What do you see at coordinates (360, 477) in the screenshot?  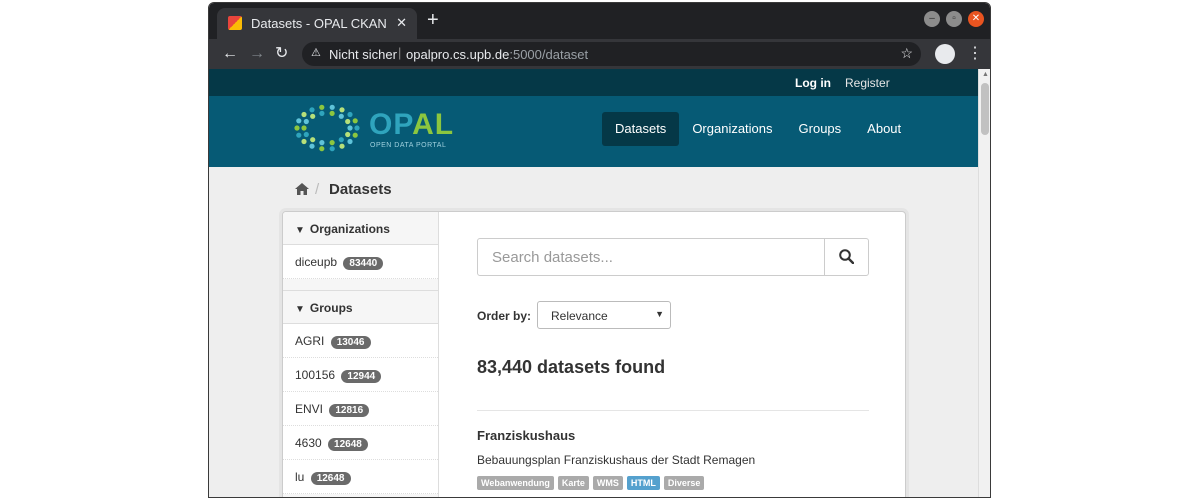 I see `facet-item-lu: lu 12648` at bounding box center [360, 477].